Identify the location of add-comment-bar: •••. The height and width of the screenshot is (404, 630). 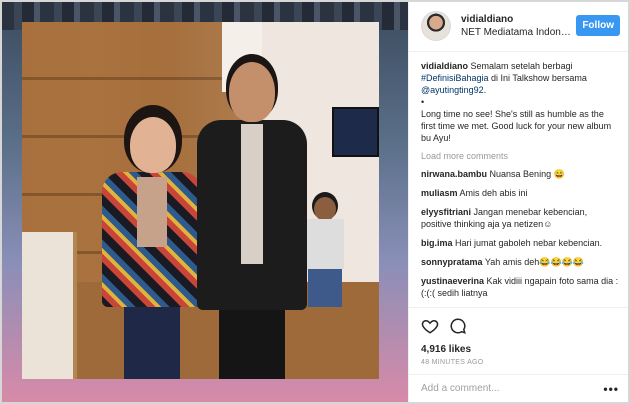
(519, 388).